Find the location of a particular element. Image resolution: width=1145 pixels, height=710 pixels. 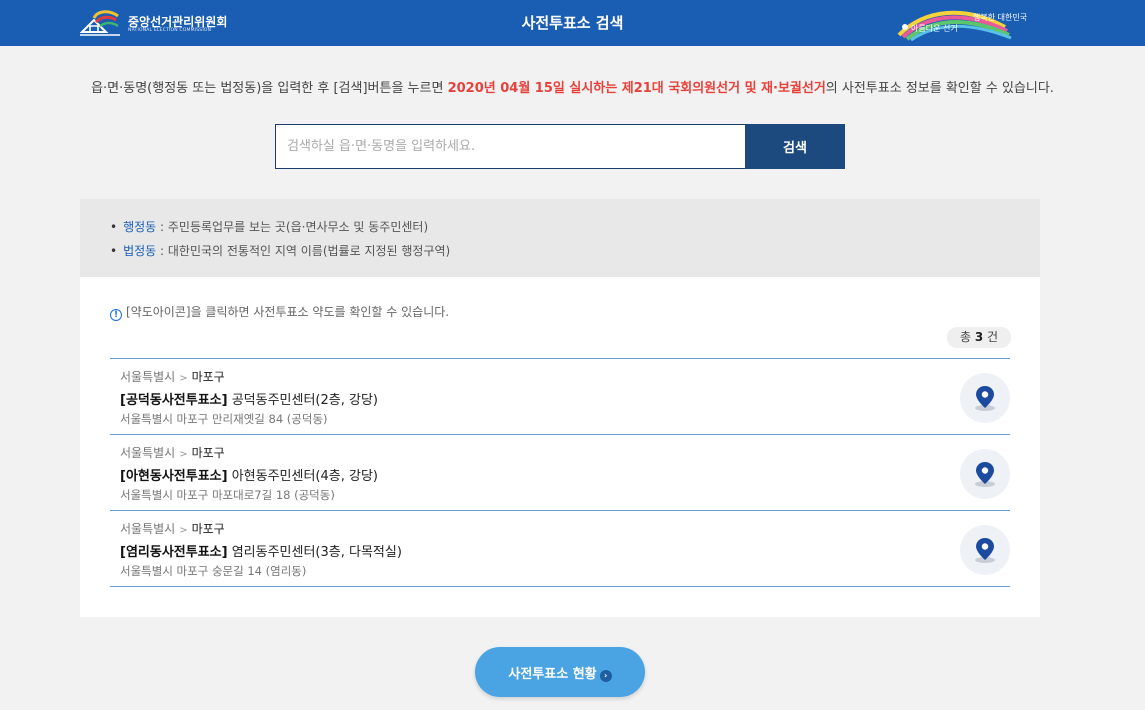

count-prefix: 총 is located at coordinates (967, 337).